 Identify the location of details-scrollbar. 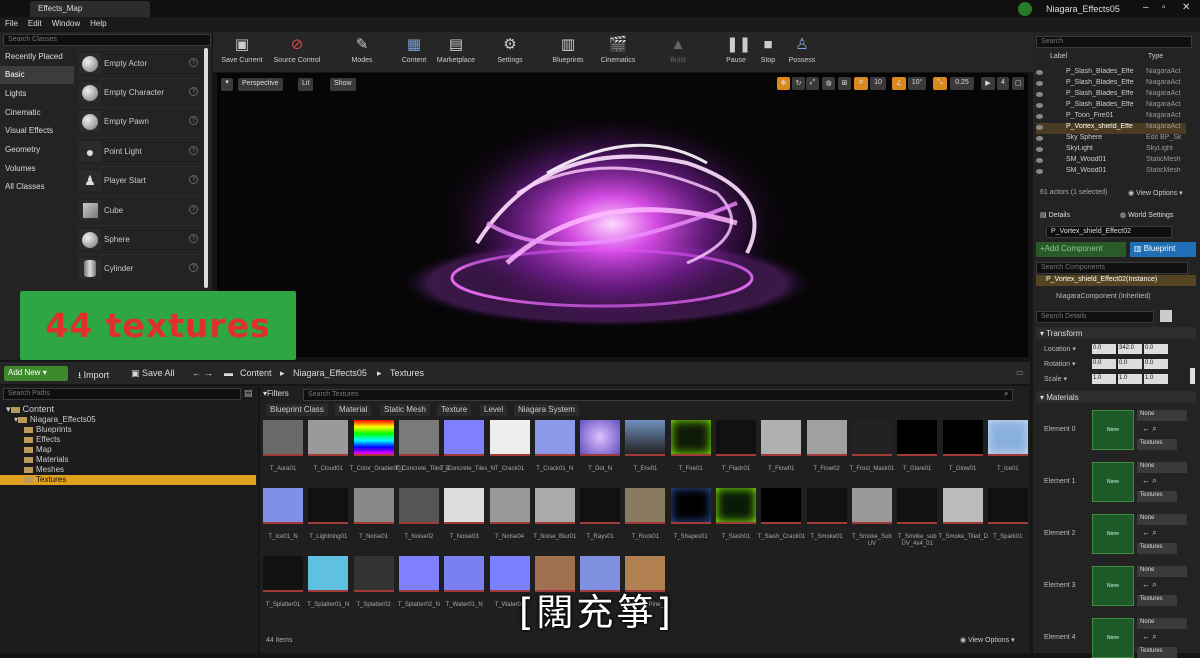
(1192, 376).